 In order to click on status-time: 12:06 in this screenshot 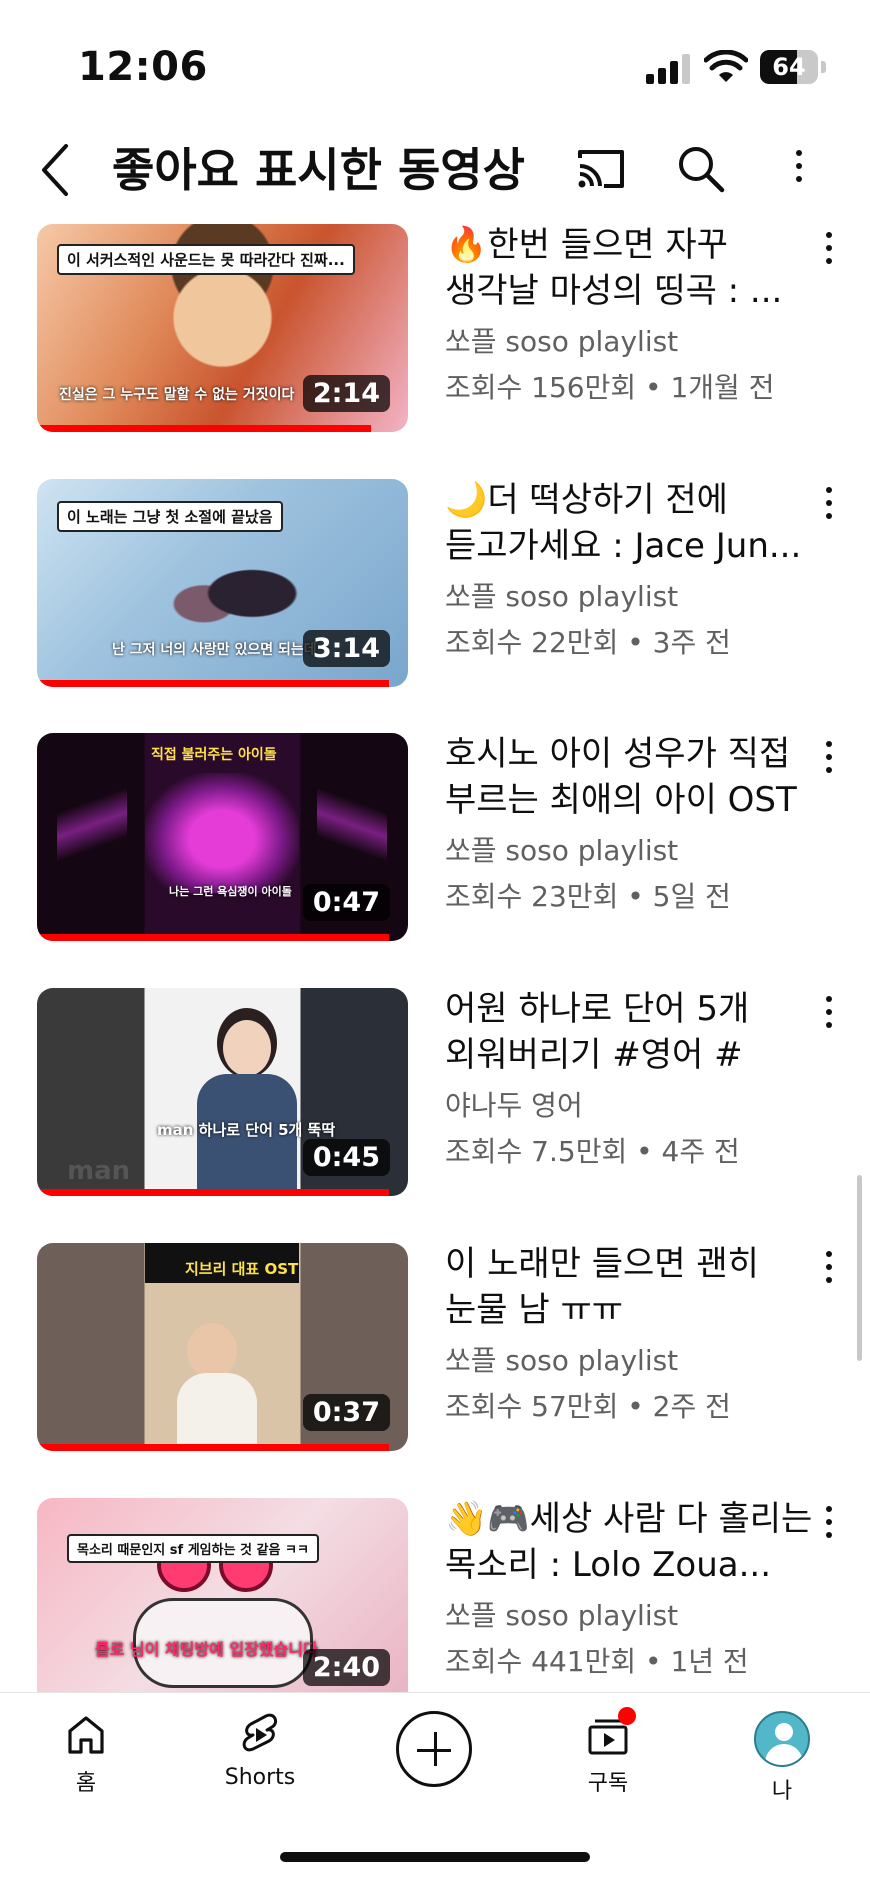, I will do `click(143, 67)`.